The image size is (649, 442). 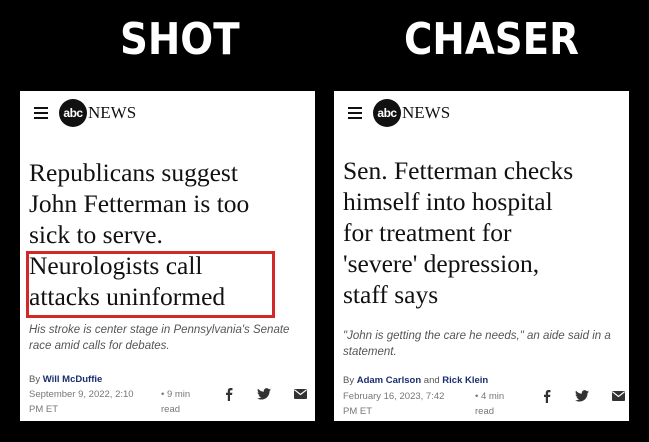 What do you see at coordinates (391, 294) in the screenshot?
I see `headline-line: staff says` at bounding box center [391, 294].